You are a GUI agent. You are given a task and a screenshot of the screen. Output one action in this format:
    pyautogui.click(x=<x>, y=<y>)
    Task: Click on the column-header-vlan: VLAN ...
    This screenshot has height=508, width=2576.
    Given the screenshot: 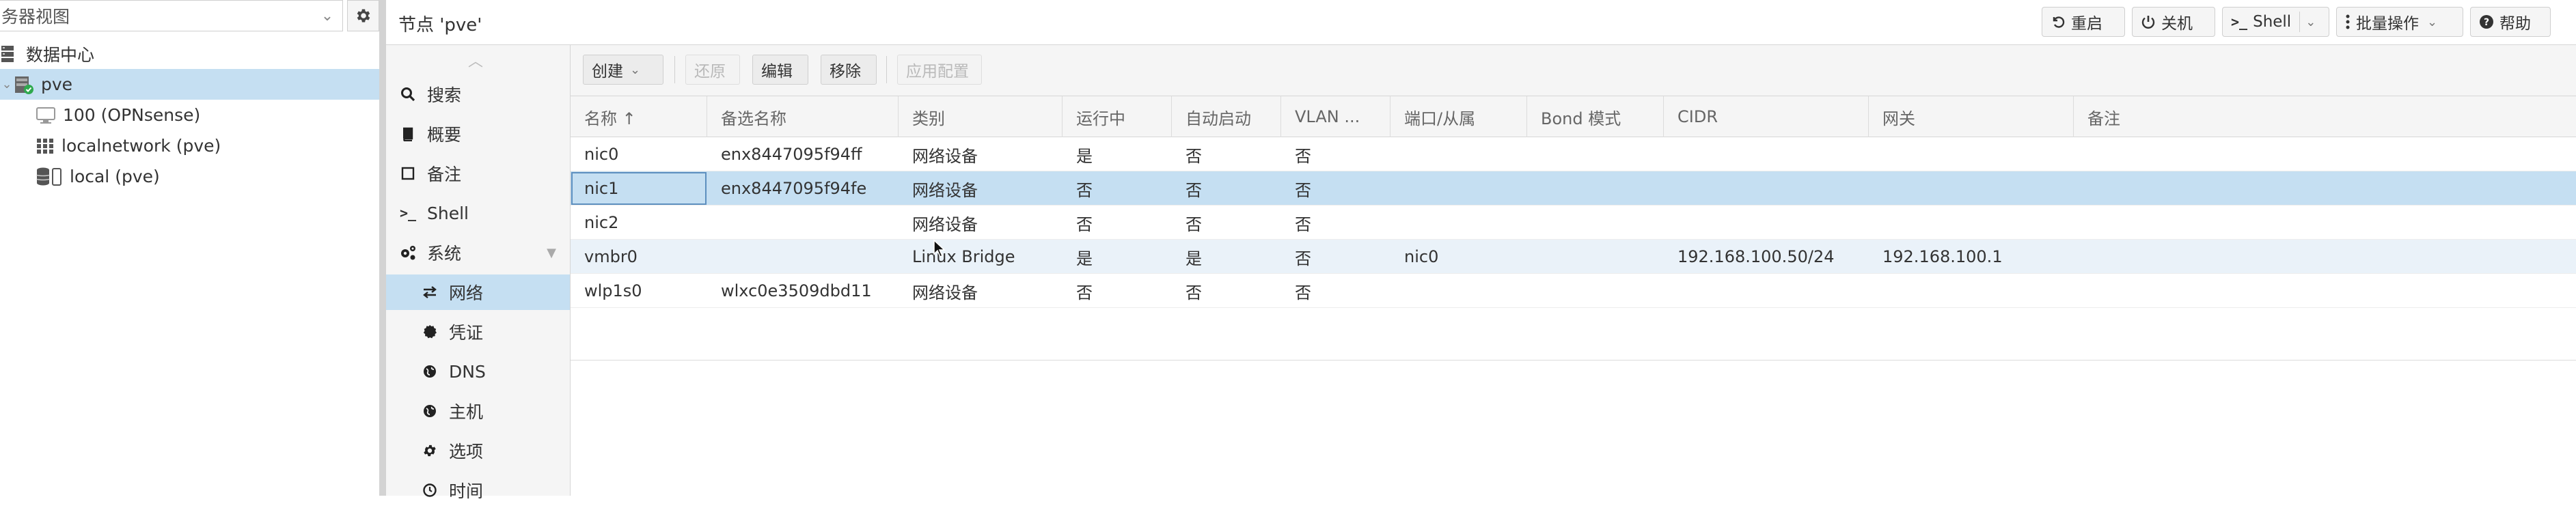 What is the action you would take?
    pyautogui.click(x=1335, y=116)
    